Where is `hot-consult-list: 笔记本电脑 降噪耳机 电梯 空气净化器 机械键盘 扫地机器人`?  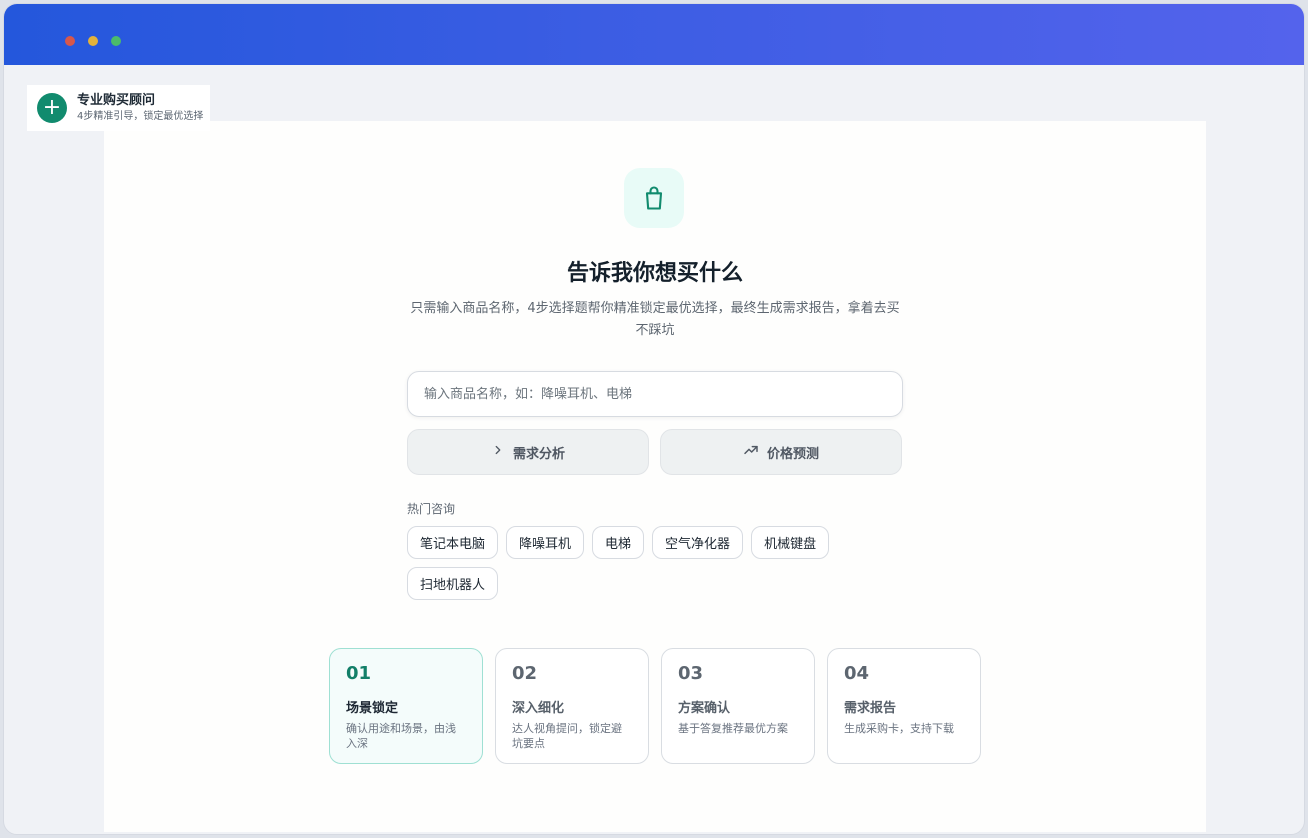 hot-consult-list: 笔记本电脑 降噪耳机 电梯 空气净化器 机械键盘 扫地机器人 is located at coordinates (667, 563).